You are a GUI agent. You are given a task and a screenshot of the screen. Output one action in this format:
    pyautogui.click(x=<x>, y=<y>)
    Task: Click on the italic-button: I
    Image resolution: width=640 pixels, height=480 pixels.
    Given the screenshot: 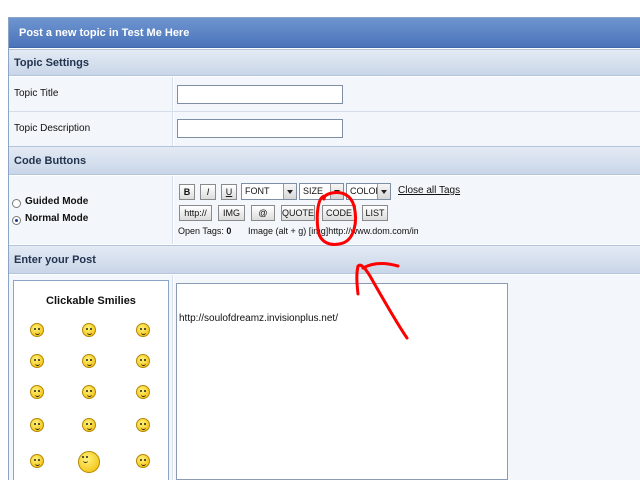 What is the action you would take?
    pyautogui.click(x=208, y=192)
    